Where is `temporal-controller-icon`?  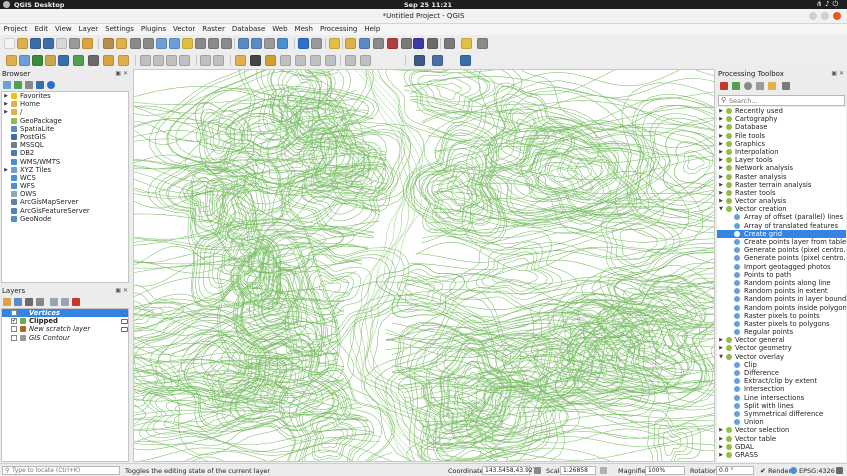 temporal-controller-icon is located at coordinates (269, 43).